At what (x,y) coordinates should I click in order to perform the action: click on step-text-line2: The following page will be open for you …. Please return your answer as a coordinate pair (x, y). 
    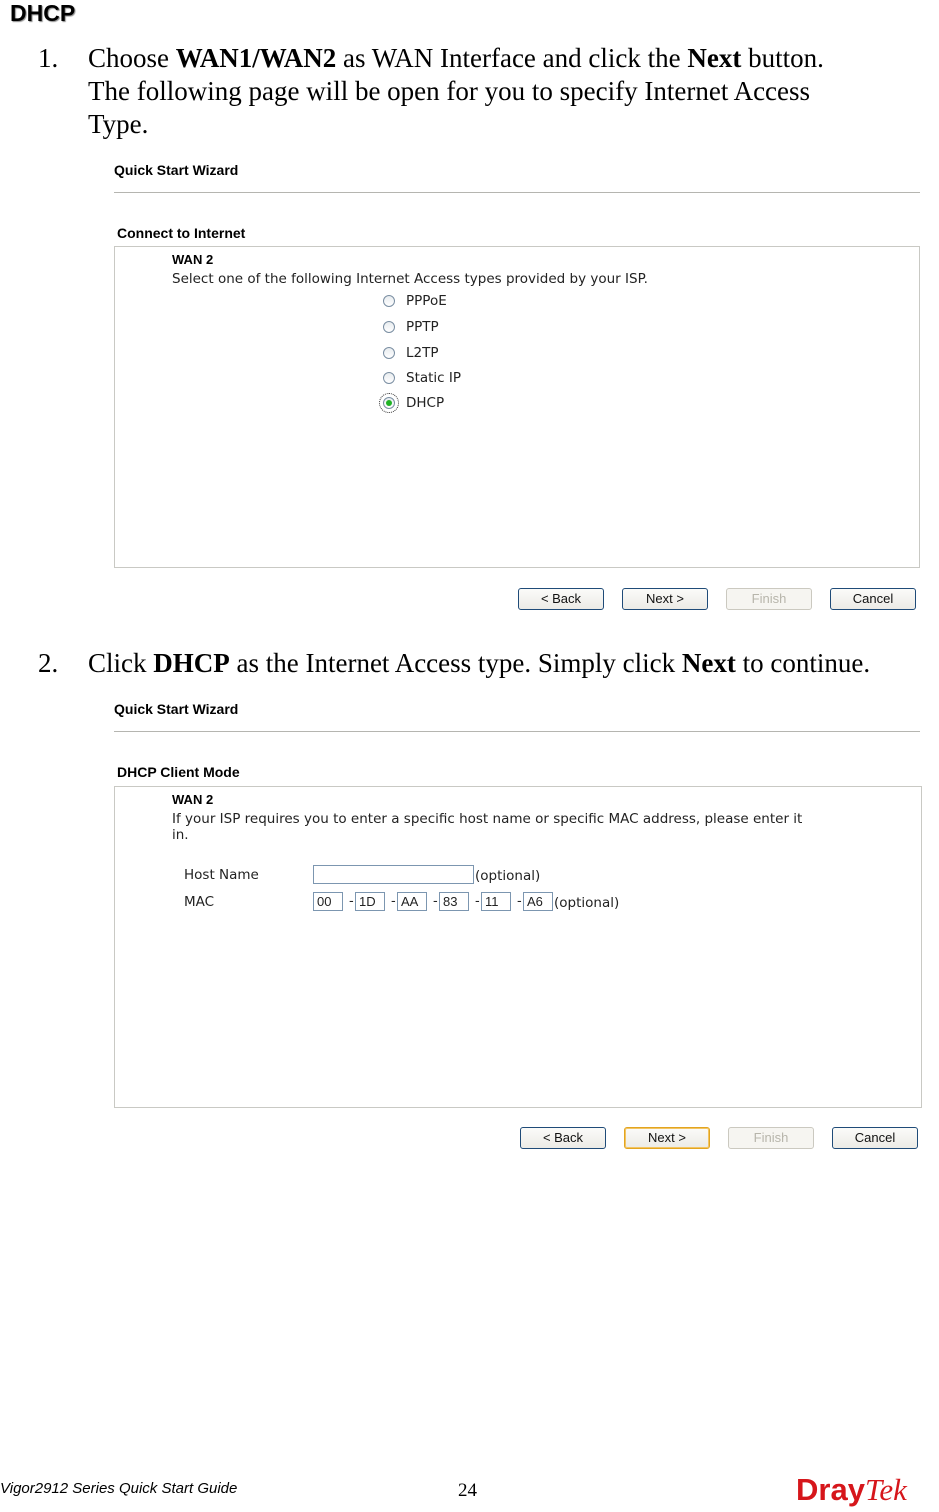
    Looking at the image, I should click on (449, 91).